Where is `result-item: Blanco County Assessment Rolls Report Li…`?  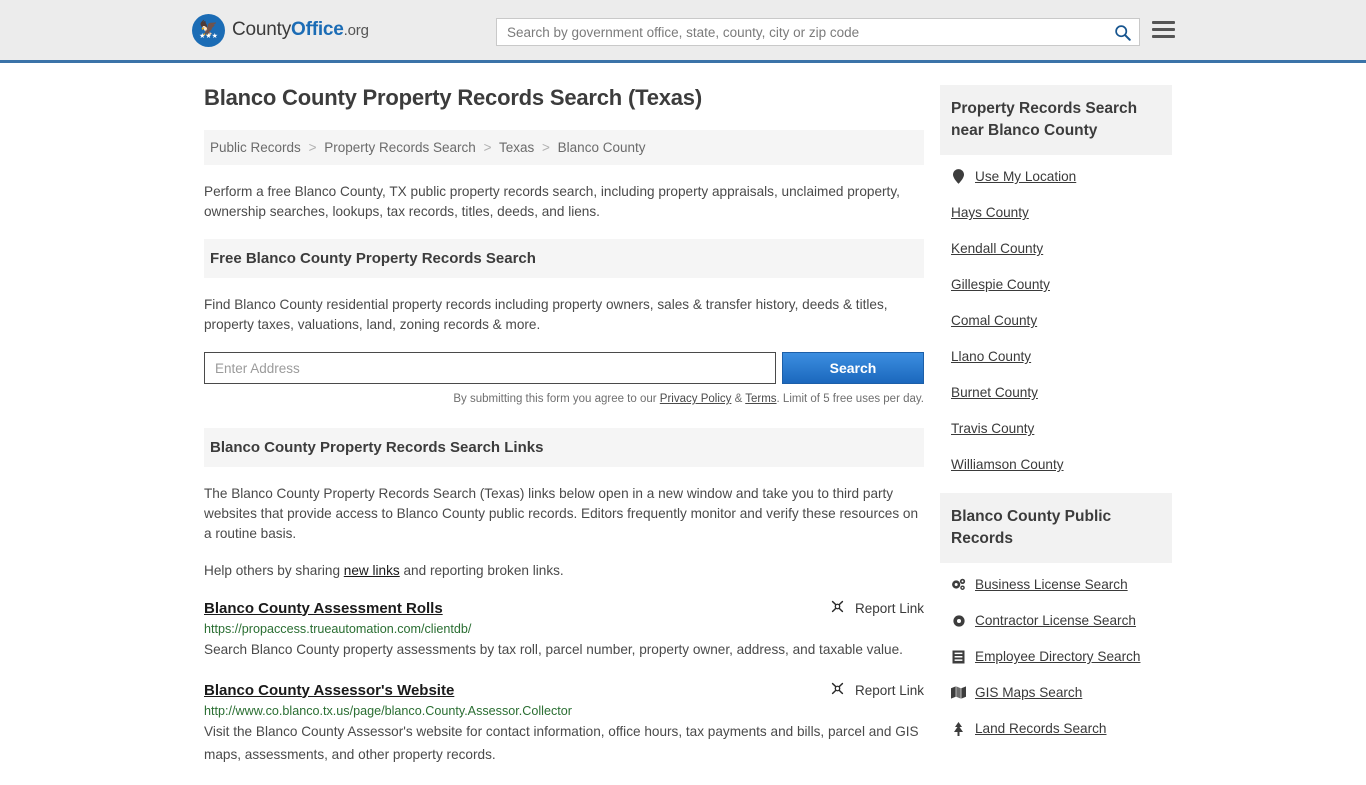 result-item: Blanco County Assessment Rolls Report Li… is located at coordinates (564, 629).